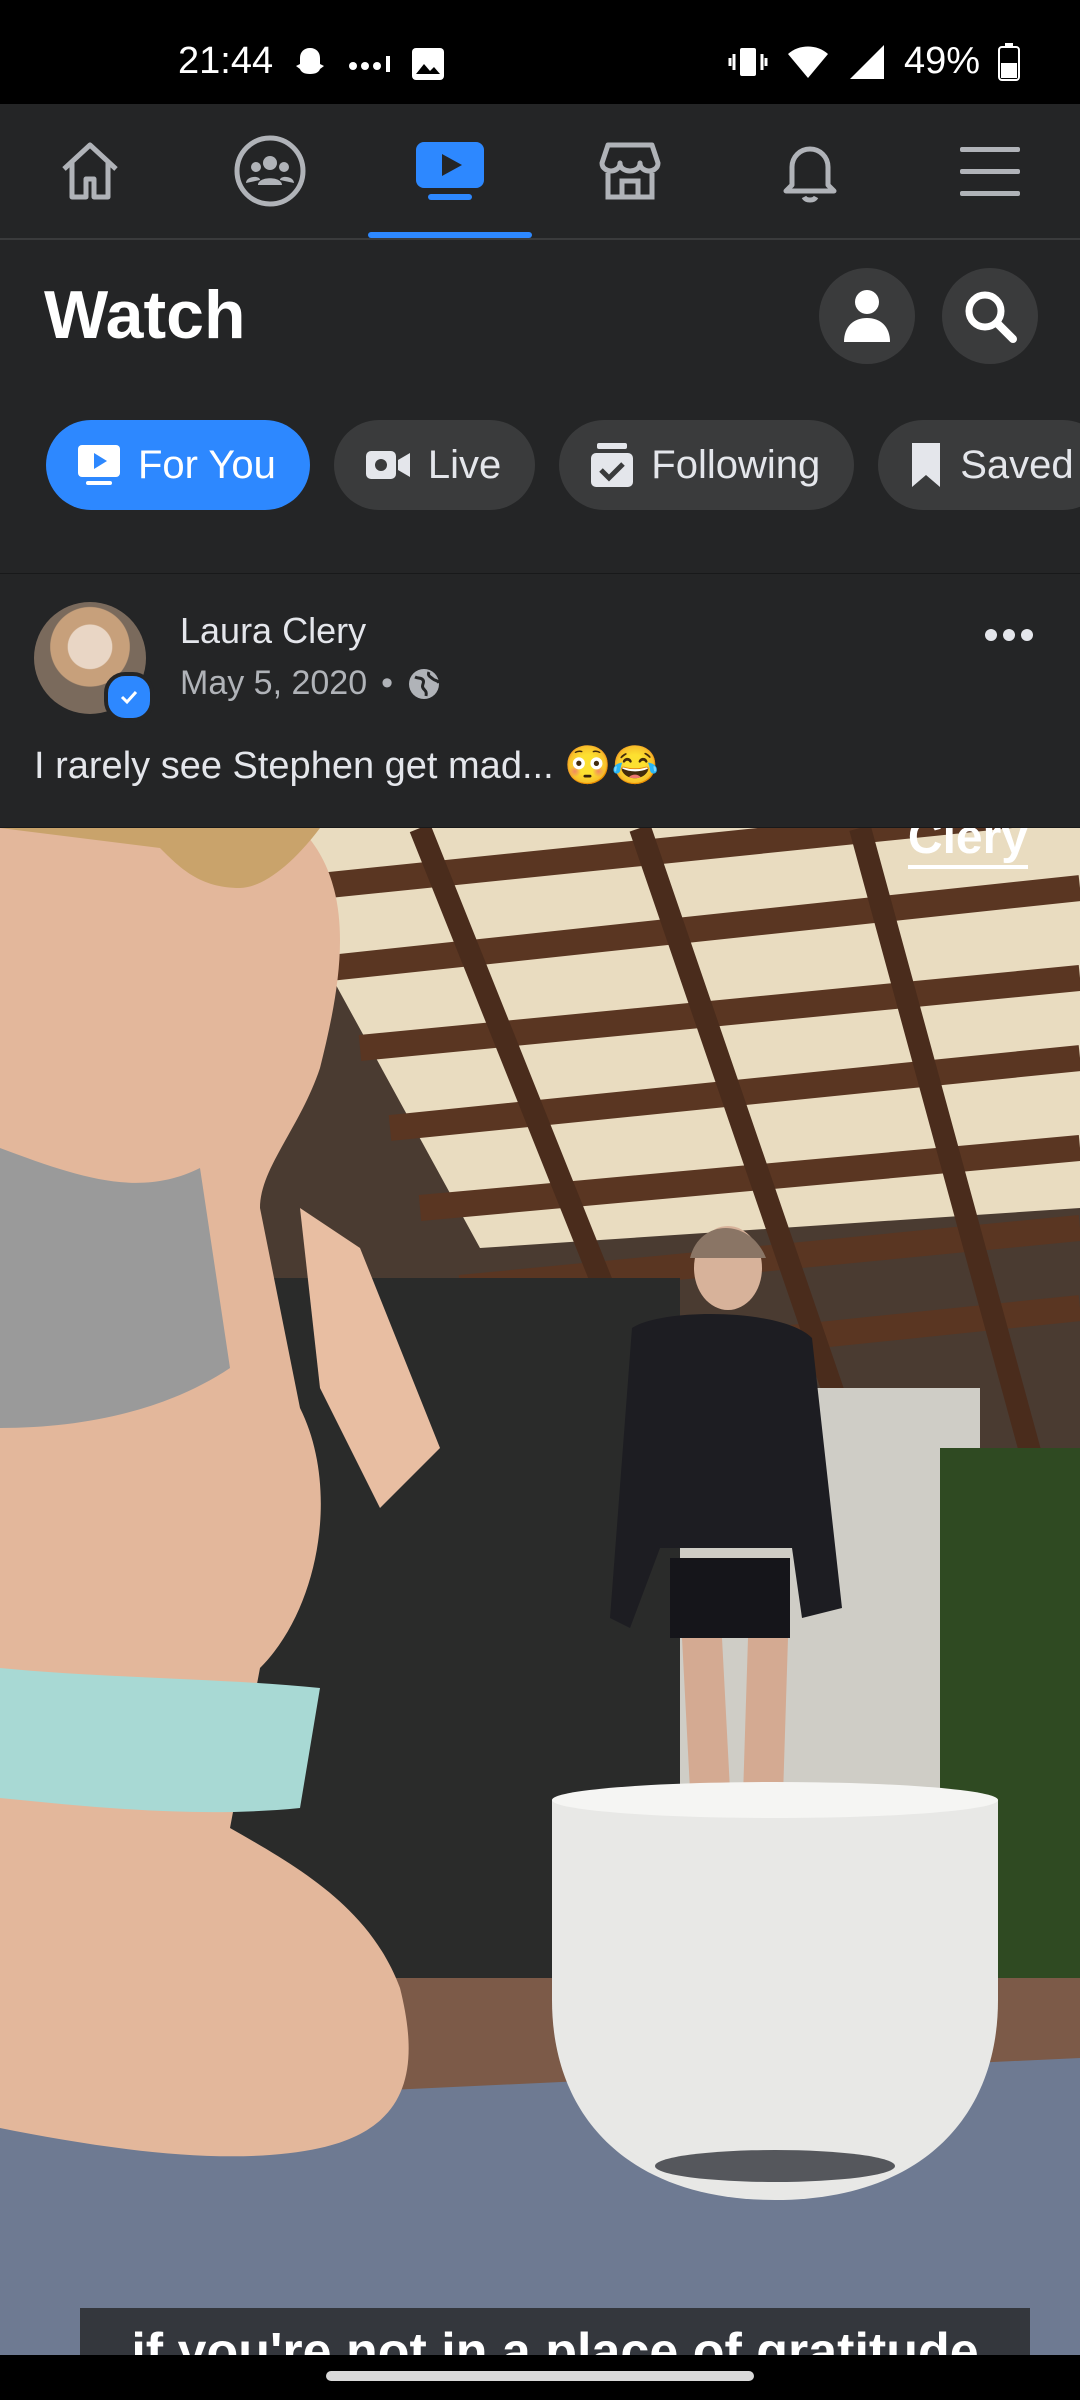  Describe the element at coordinates (129, 697) in the screenshot. I see `verified-badge-icon` at that location.